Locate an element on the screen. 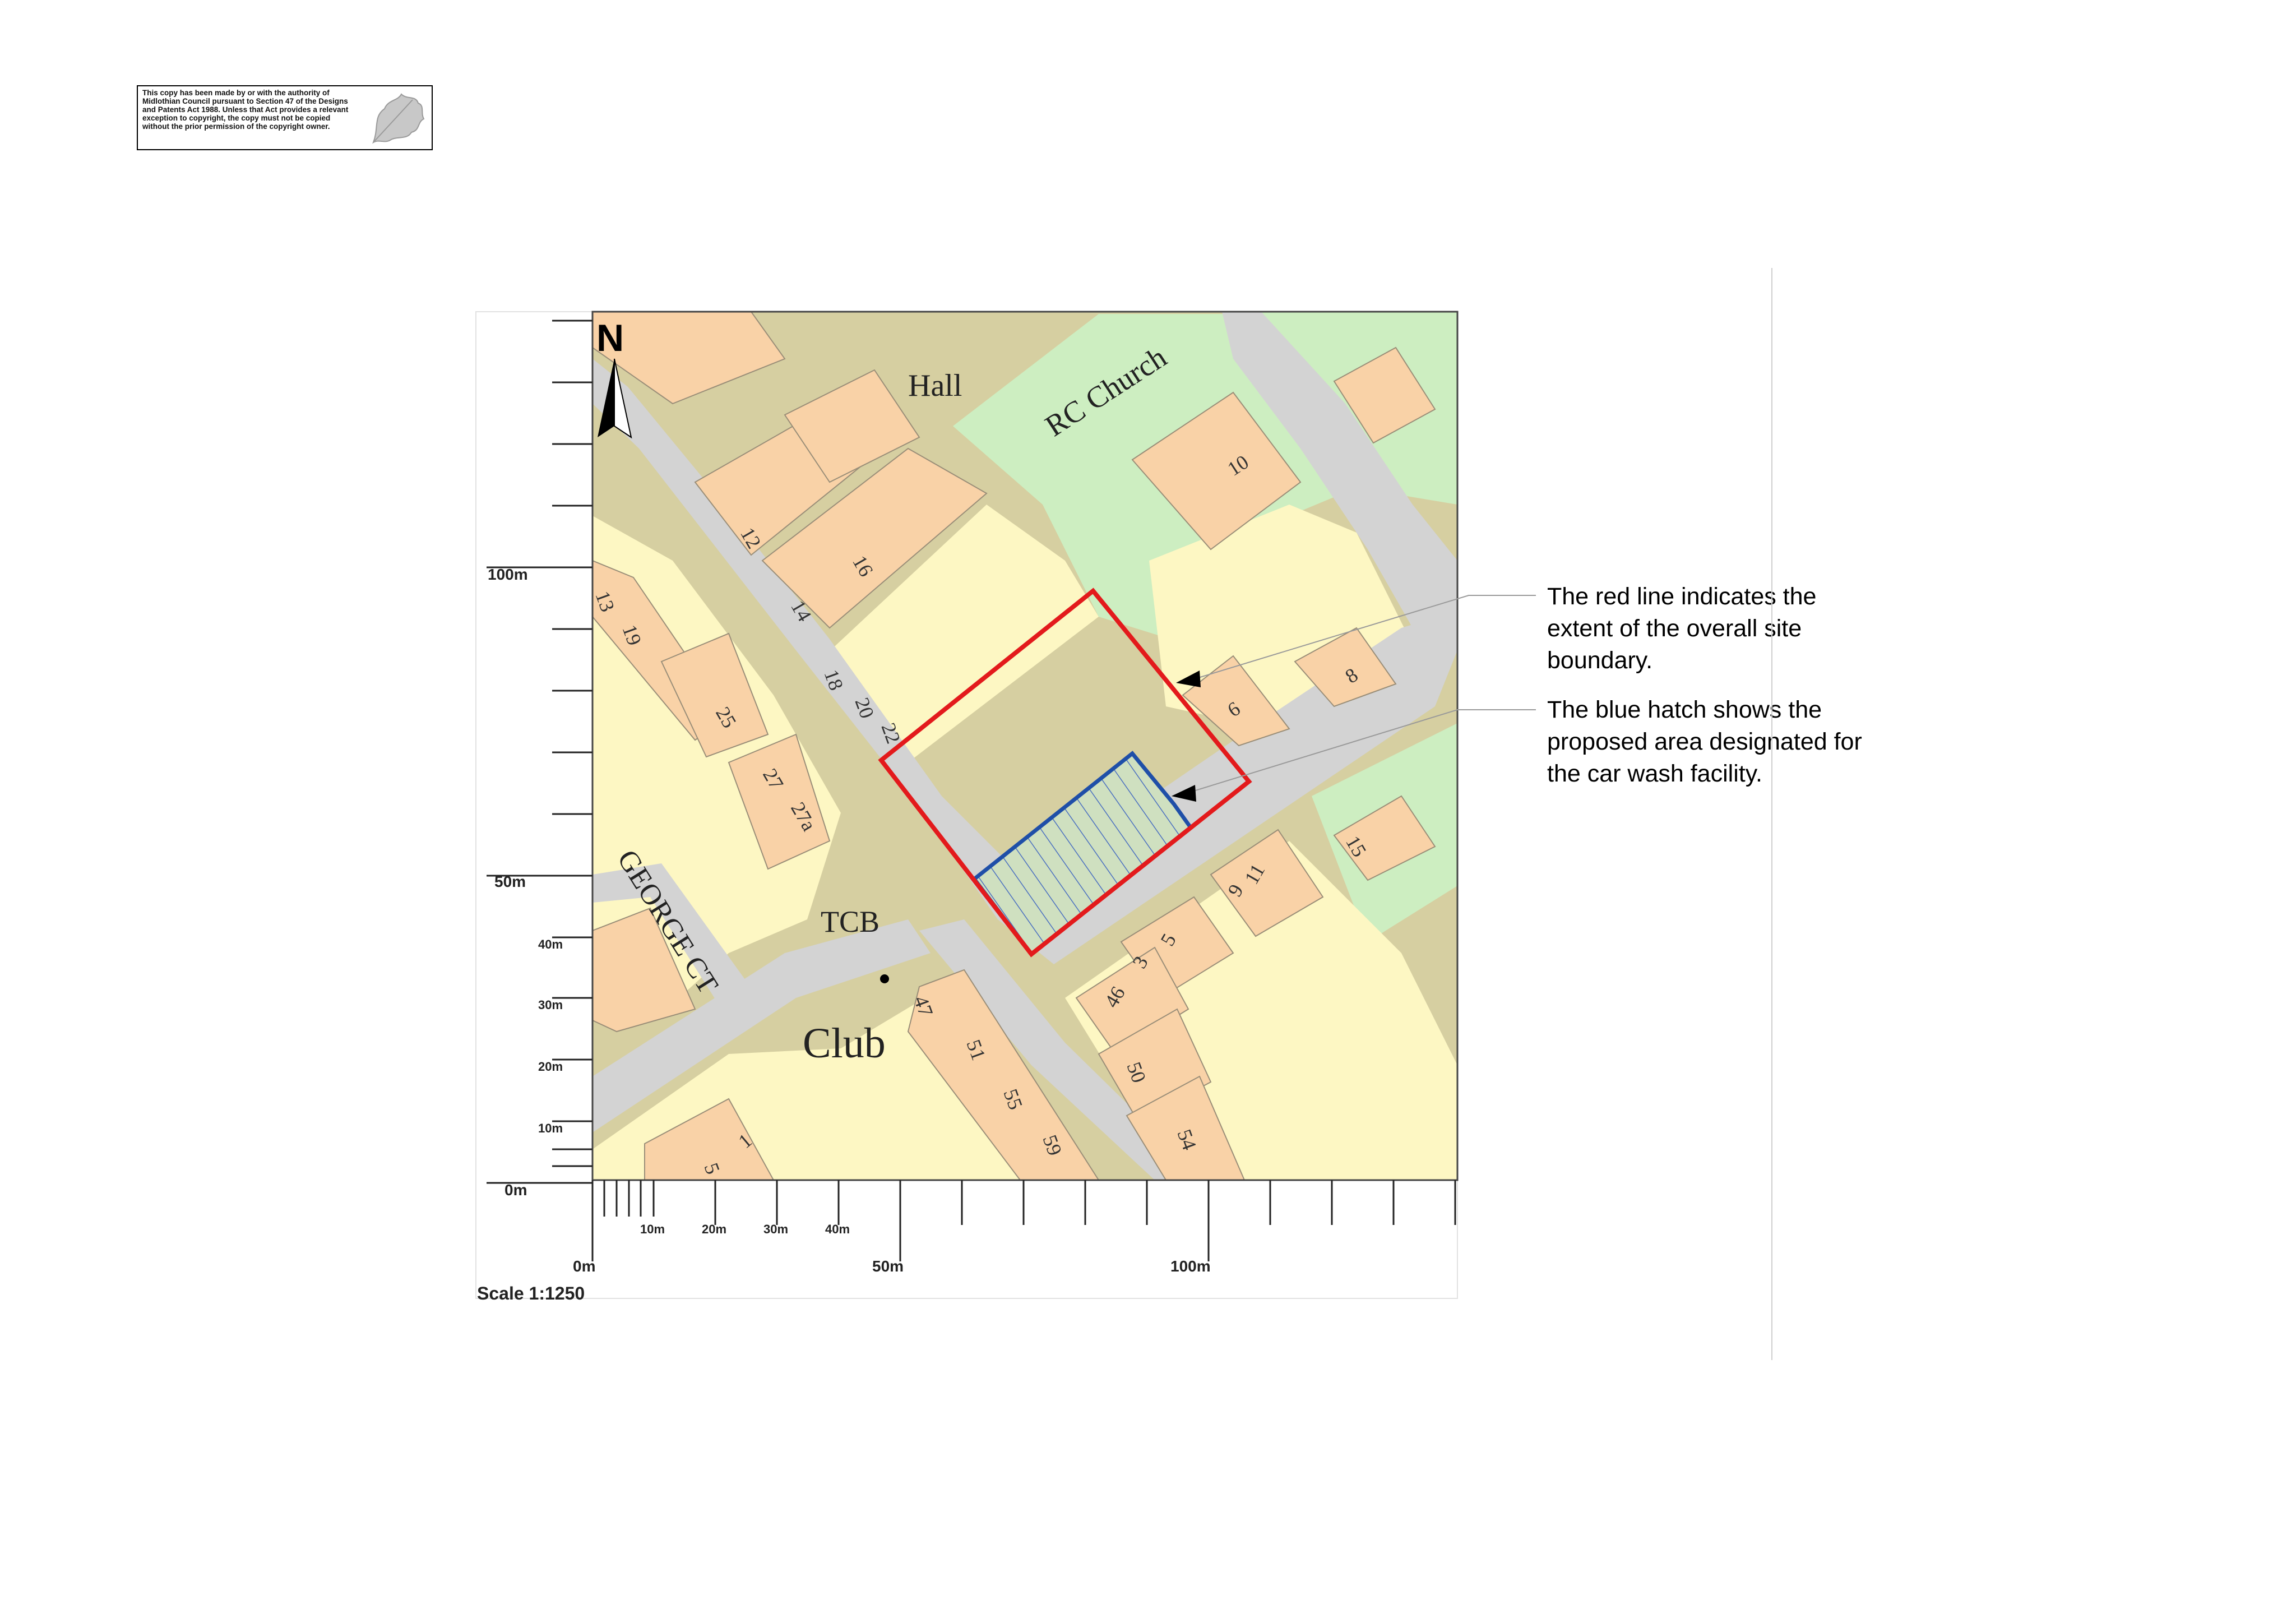 Image resolution: width=2296 pixels, height=1623 pixels. vertical-divider is located at coordinates (1771, 814).